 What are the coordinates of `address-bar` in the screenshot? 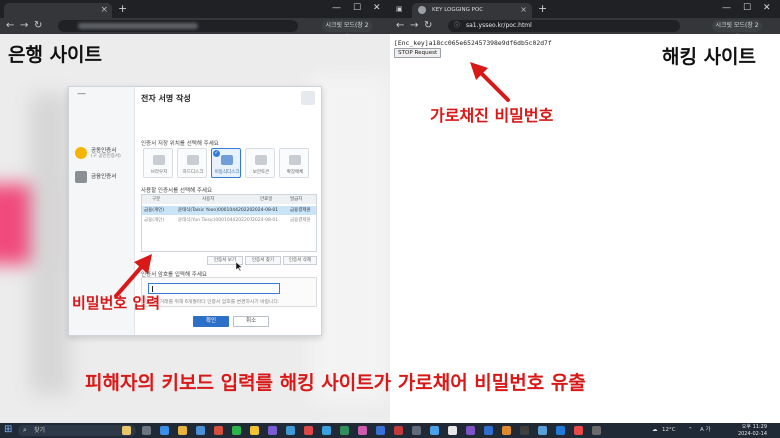 It's located at (178, 26).